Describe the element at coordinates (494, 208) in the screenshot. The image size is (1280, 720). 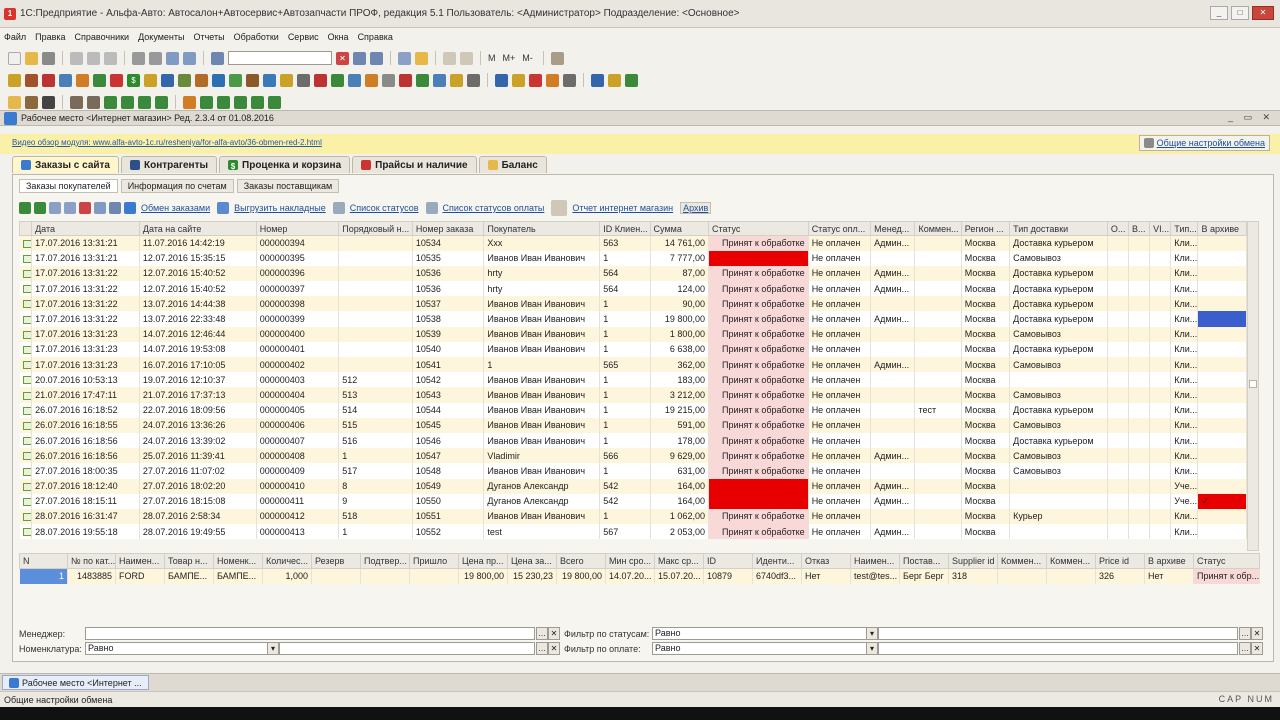
I see `payment-status-list-link: Список статусов оплаты` at that location.